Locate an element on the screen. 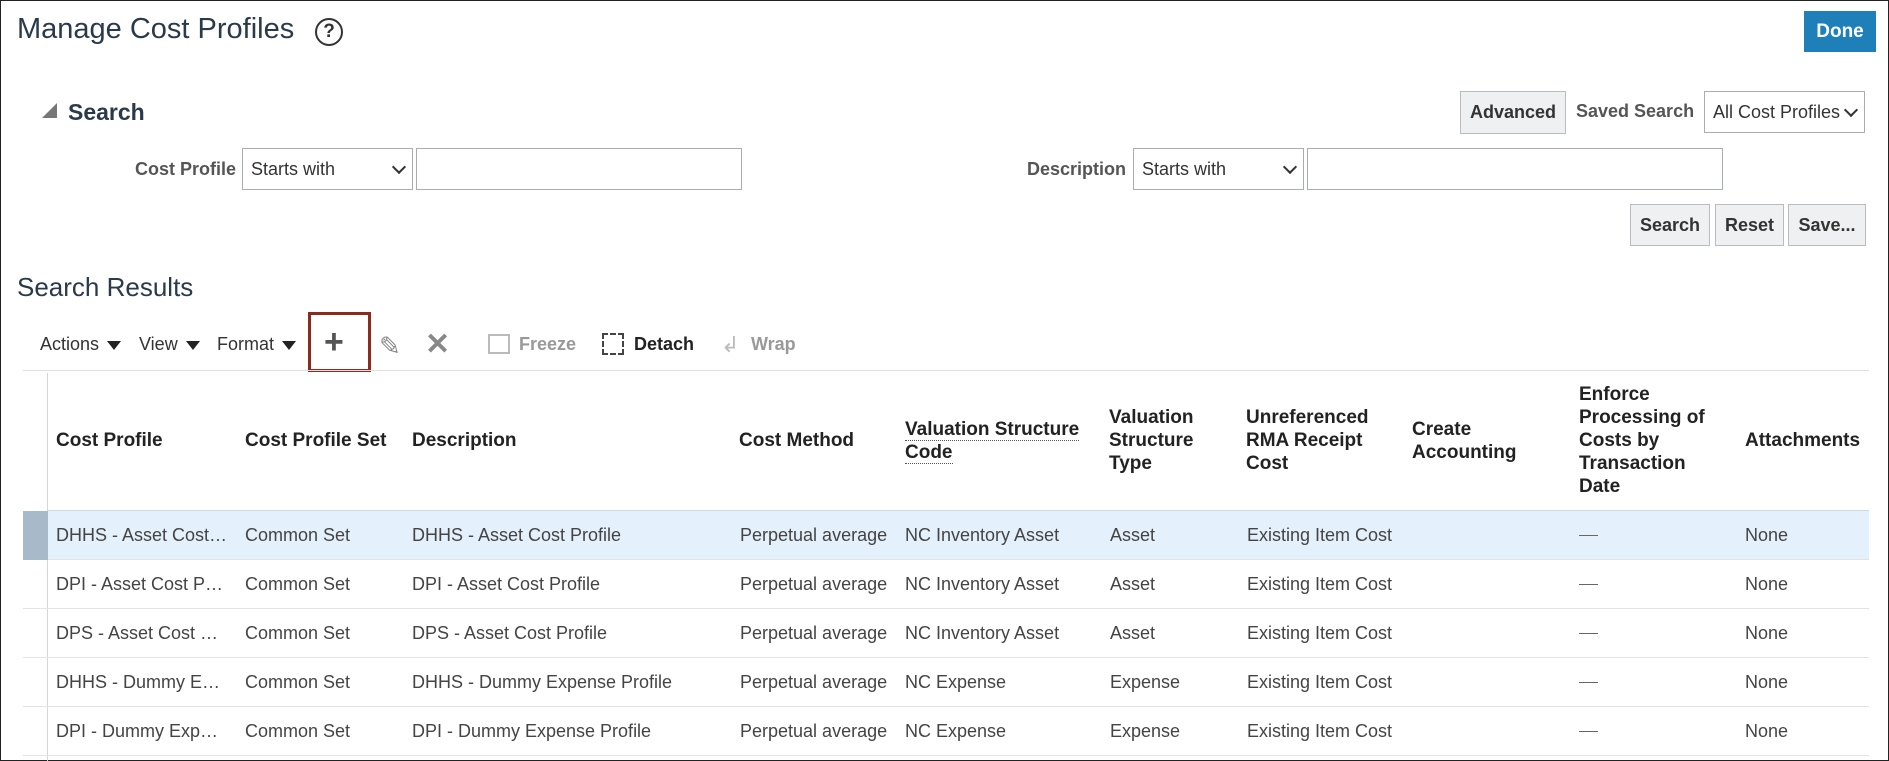 The width and height of the screenshot is (1889, 761). view-menu: View is located at coordinates (169, 344).